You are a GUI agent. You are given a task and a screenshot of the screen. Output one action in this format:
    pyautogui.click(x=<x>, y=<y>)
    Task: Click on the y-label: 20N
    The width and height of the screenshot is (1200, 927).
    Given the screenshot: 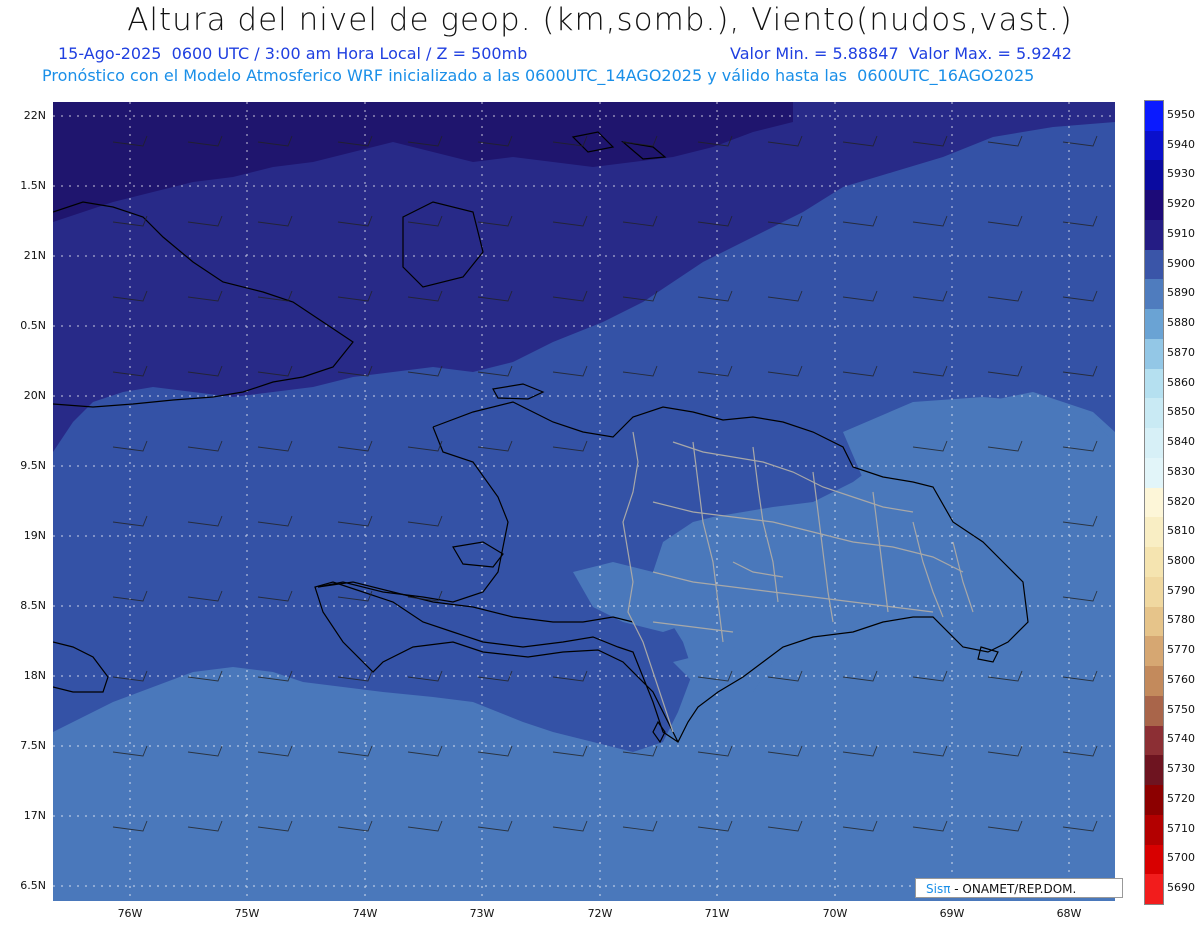 What is the action you would take?
    pyautogui.click(x=34, y=395)
    